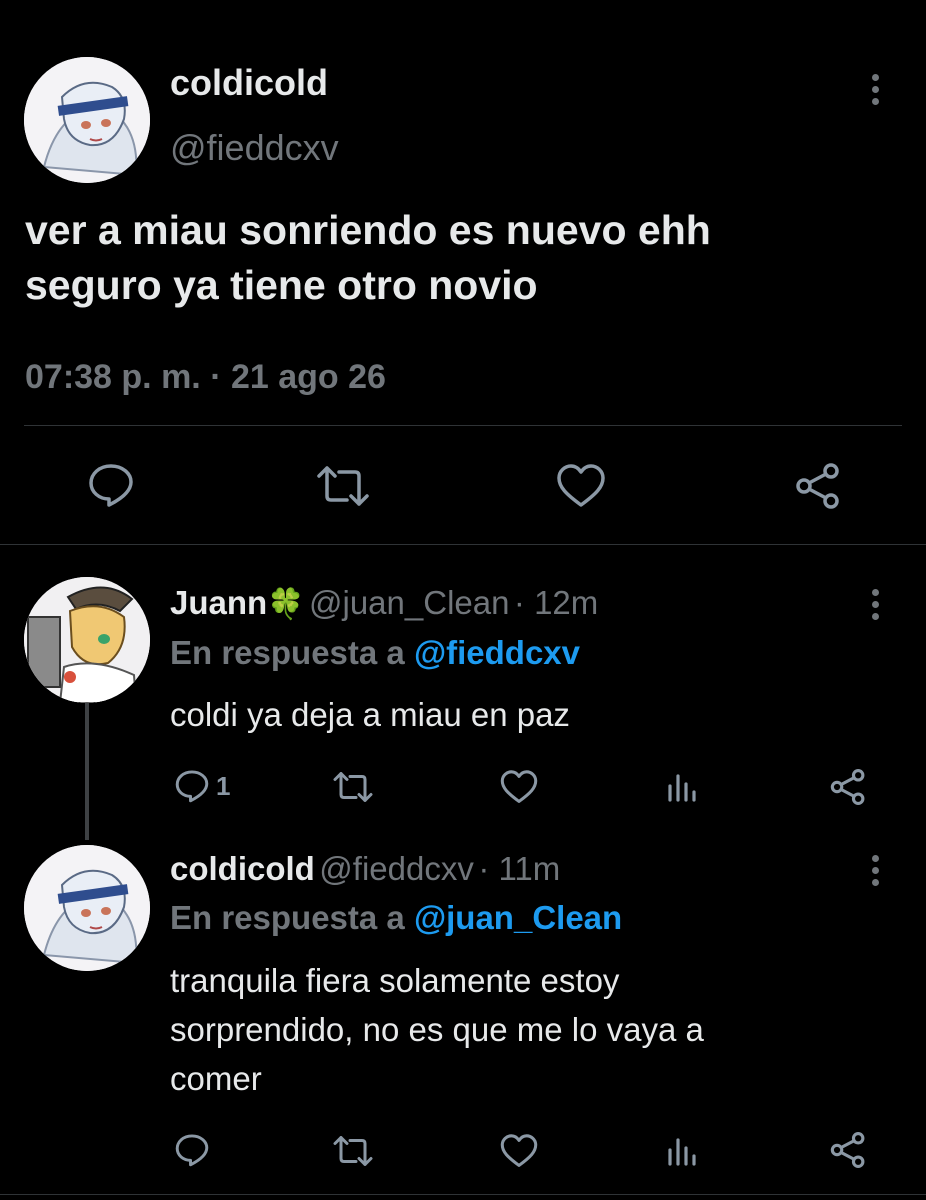 The width and height of the screenshot is (926, 1200). What do you see at coordinates (518, 917) in the screenshot?
I see `replying-to-handle: @juan_Clean` at bounding box center [518, 917].